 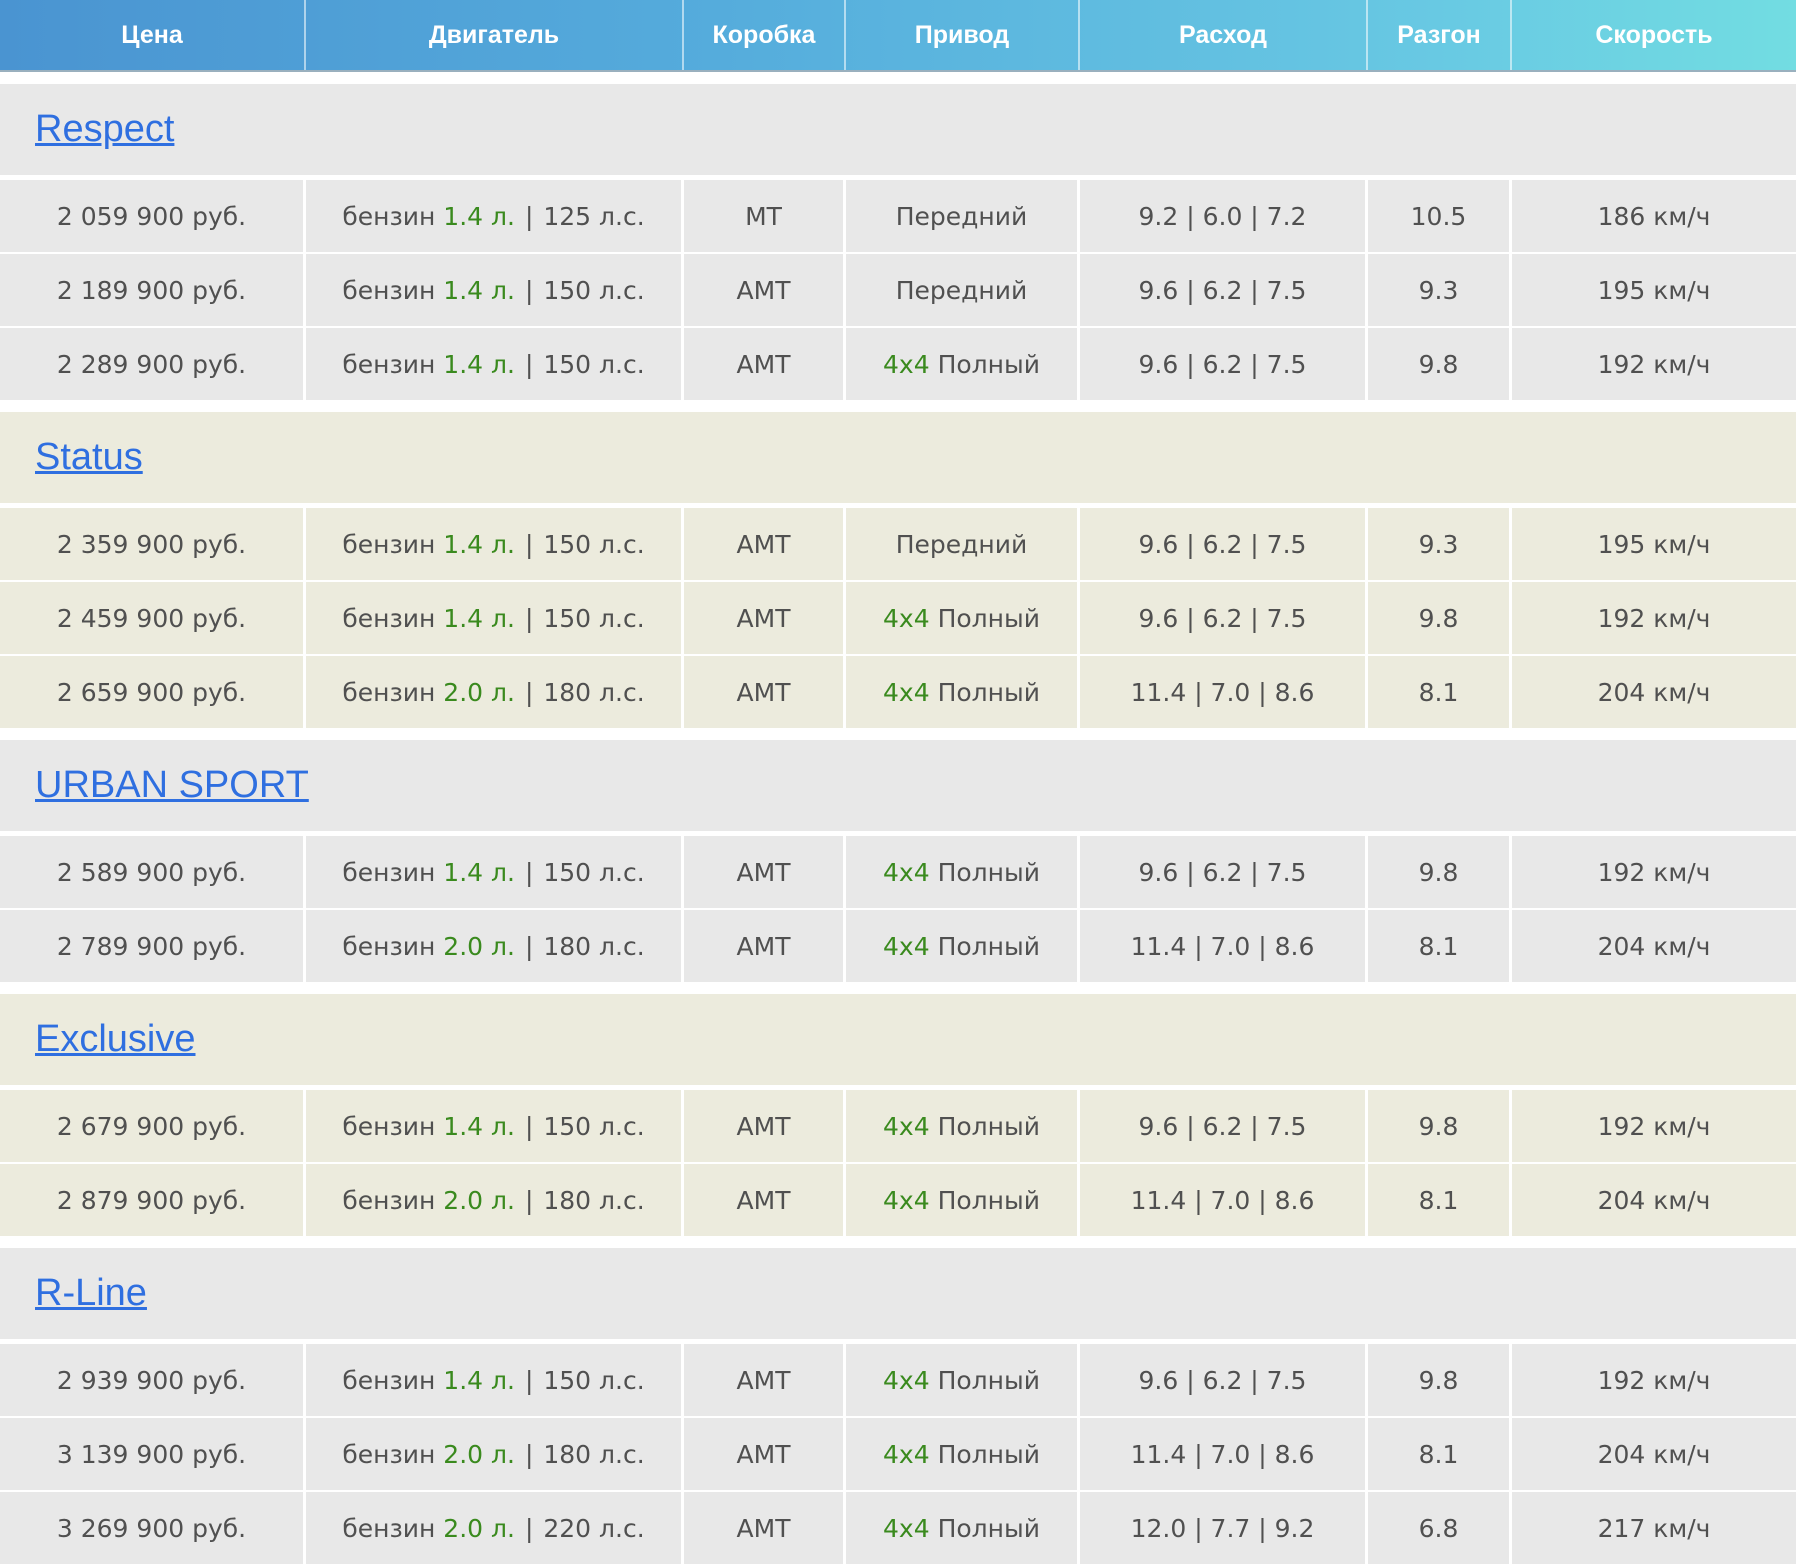 I want to click on header-speed: Скорость, so click(x=1654, y=35).